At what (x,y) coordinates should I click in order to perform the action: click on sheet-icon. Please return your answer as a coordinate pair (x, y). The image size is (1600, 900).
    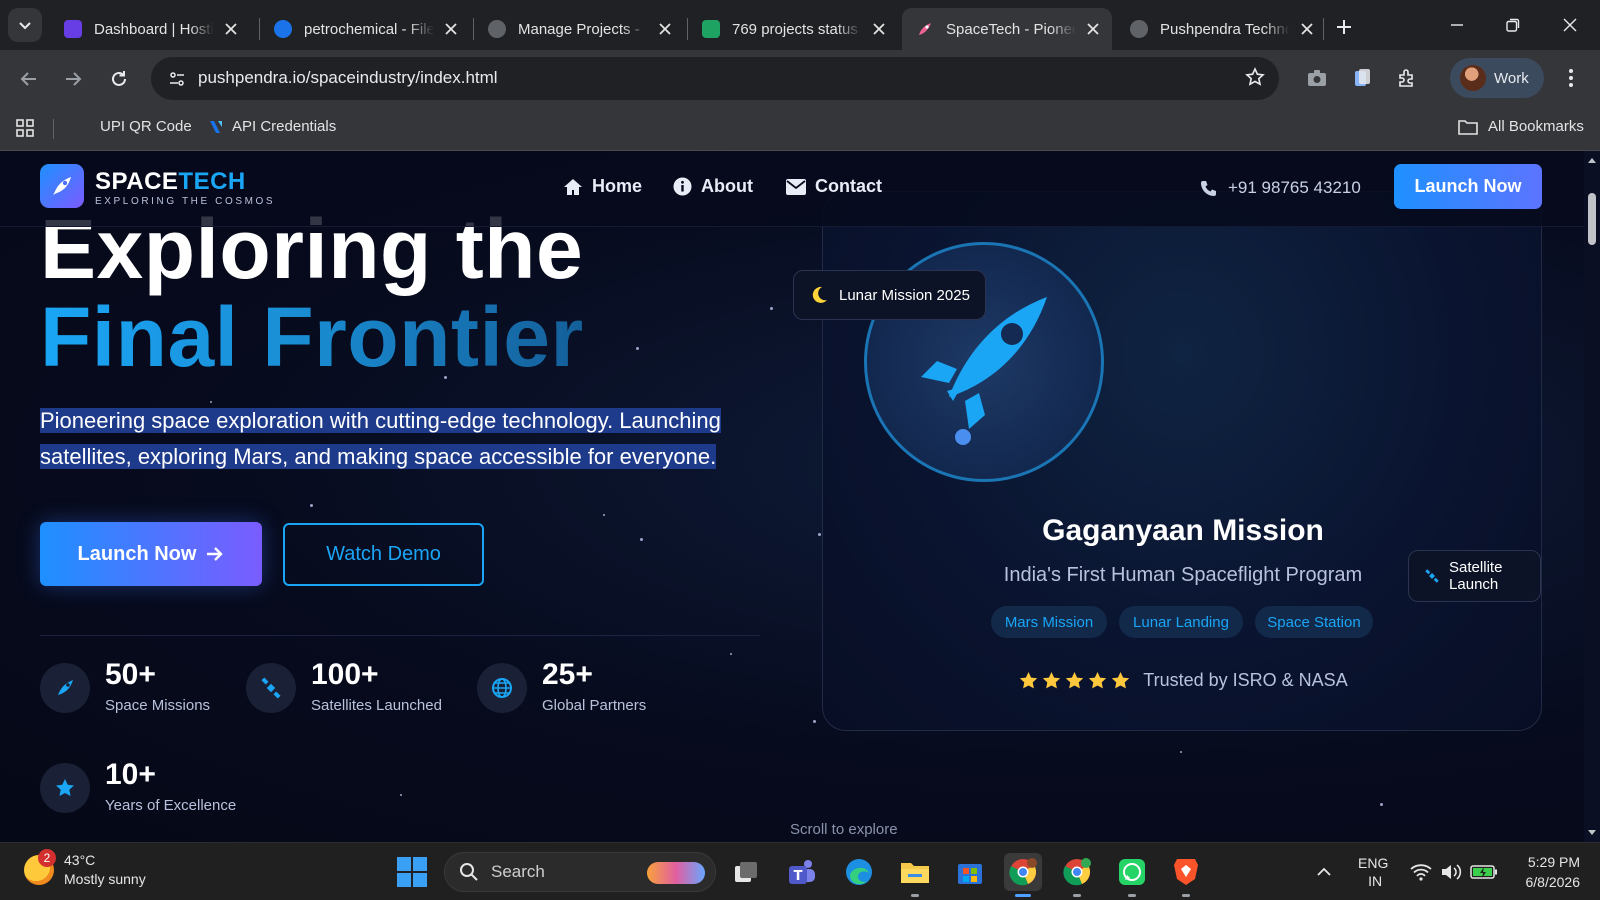
    Looking at the image, I should click on (711, 29).